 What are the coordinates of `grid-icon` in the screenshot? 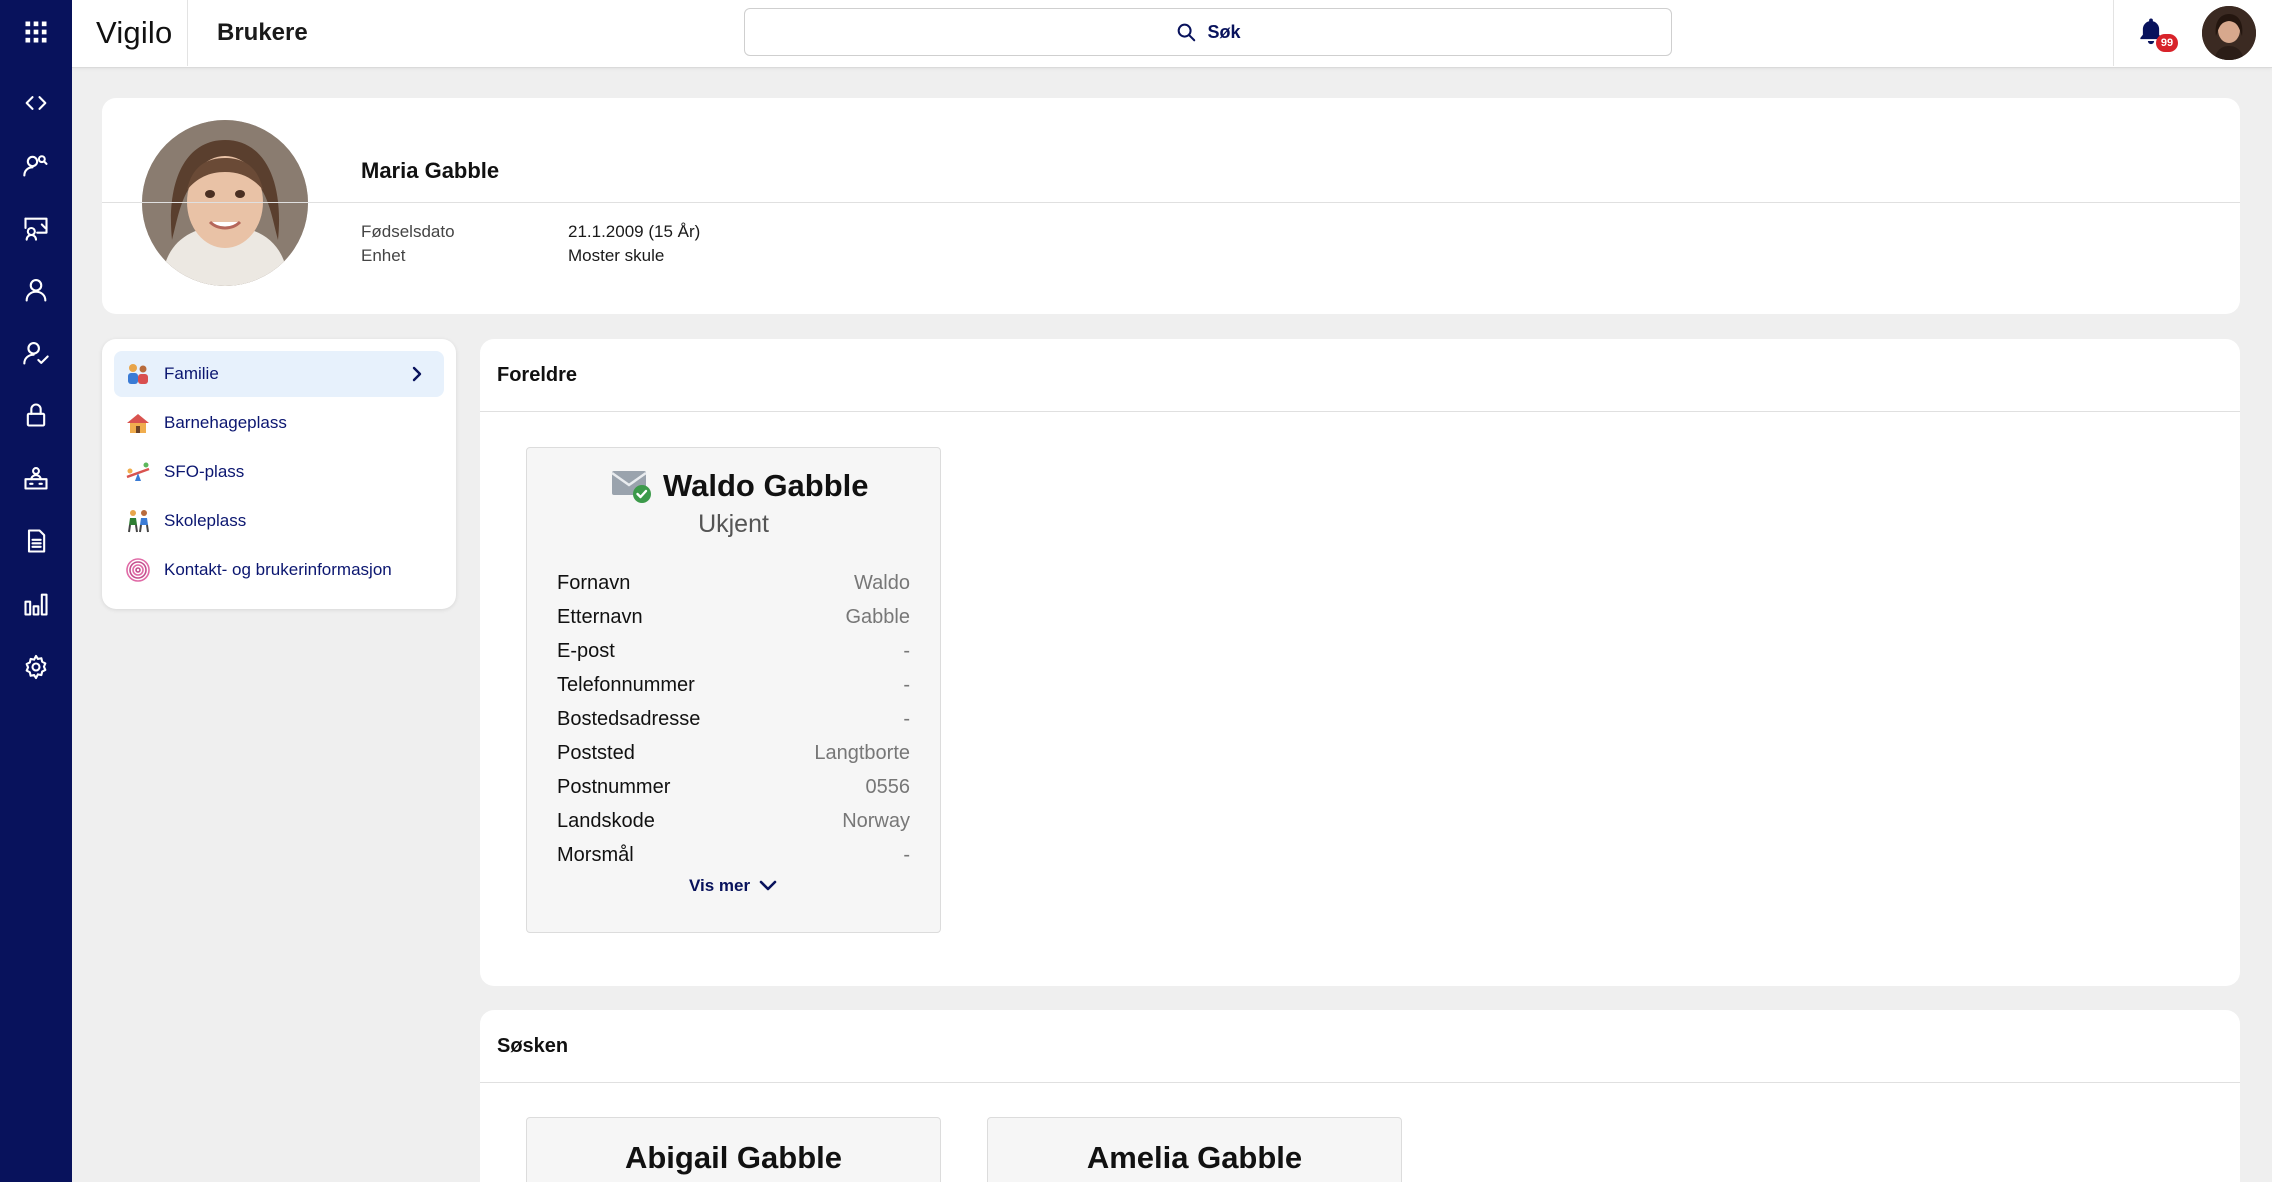 It's located at (36, 32).